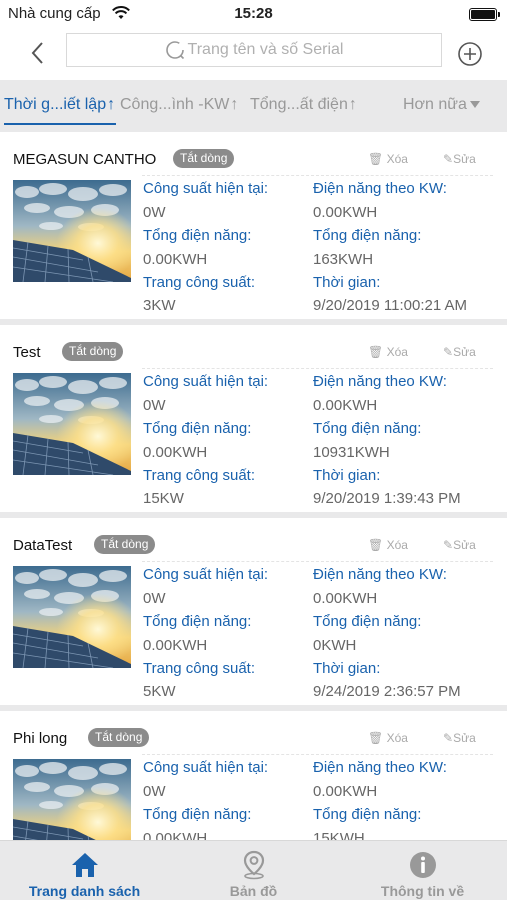 This screenshot has height=900, width=507. What do you see at coordinates (163, 498) in the screenshot?
I see `plant-power-value: 15KW` at bounding box center [163, 498].